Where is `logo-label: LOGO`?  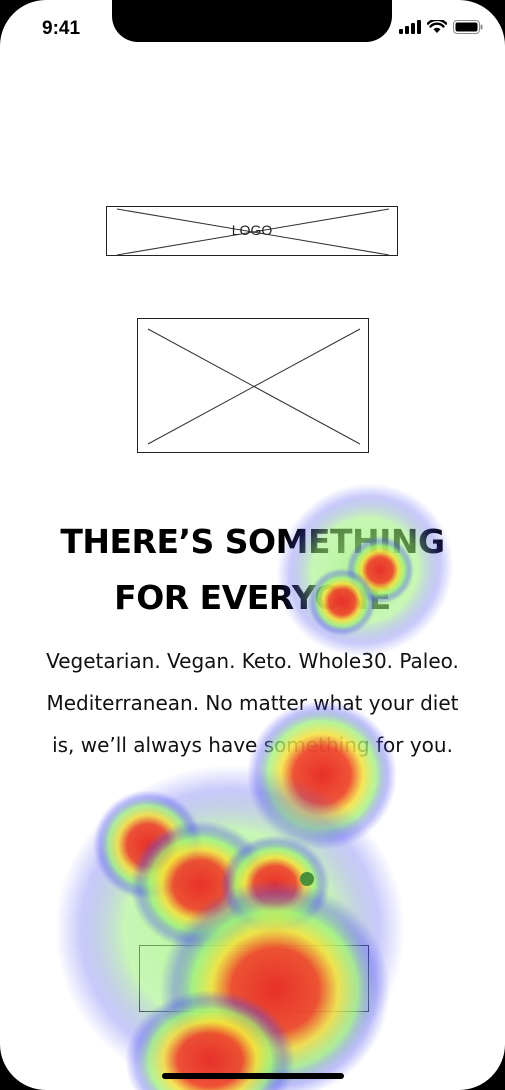 logo-label: LOGO is located at coordinates (252, 230).